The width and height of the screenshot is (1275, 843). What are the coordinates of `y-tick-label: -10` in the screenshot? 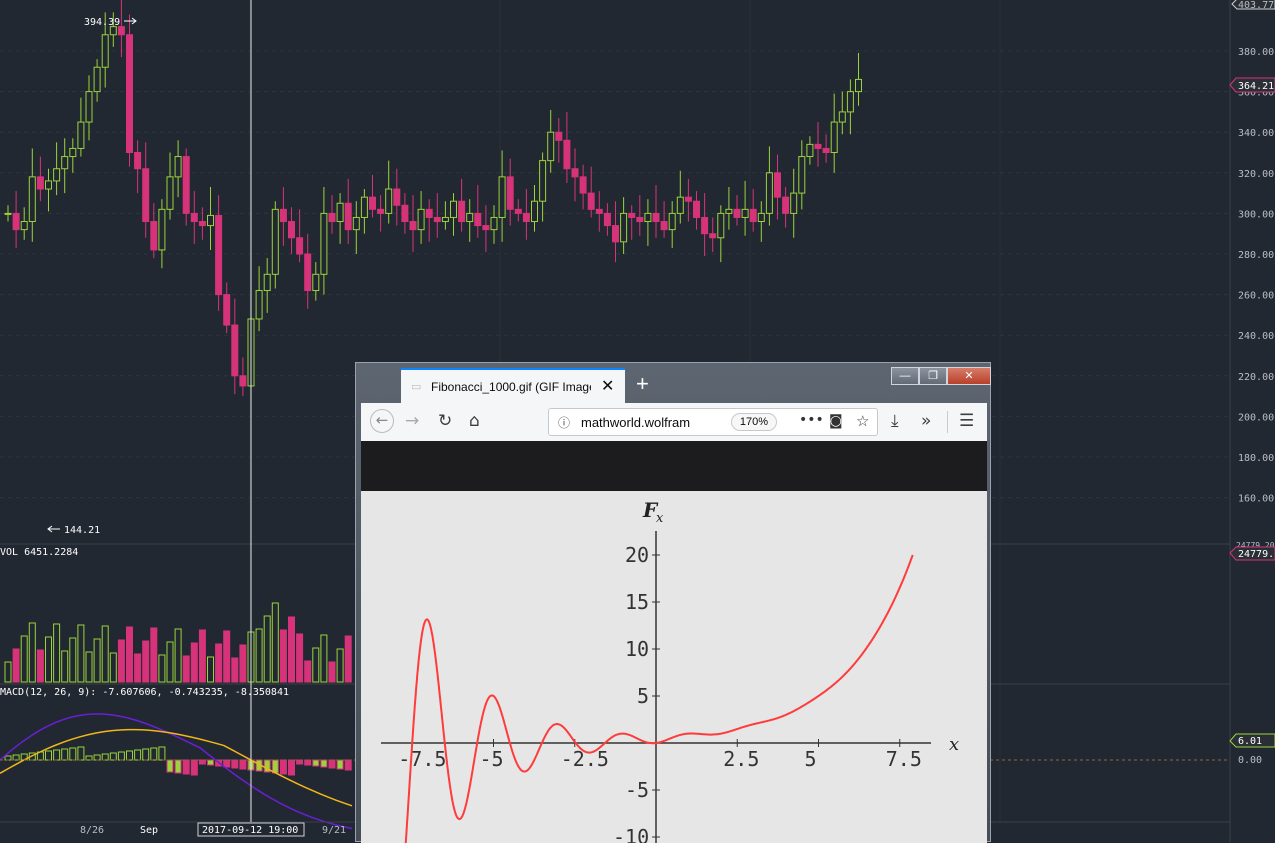 It's located at (631, 834).